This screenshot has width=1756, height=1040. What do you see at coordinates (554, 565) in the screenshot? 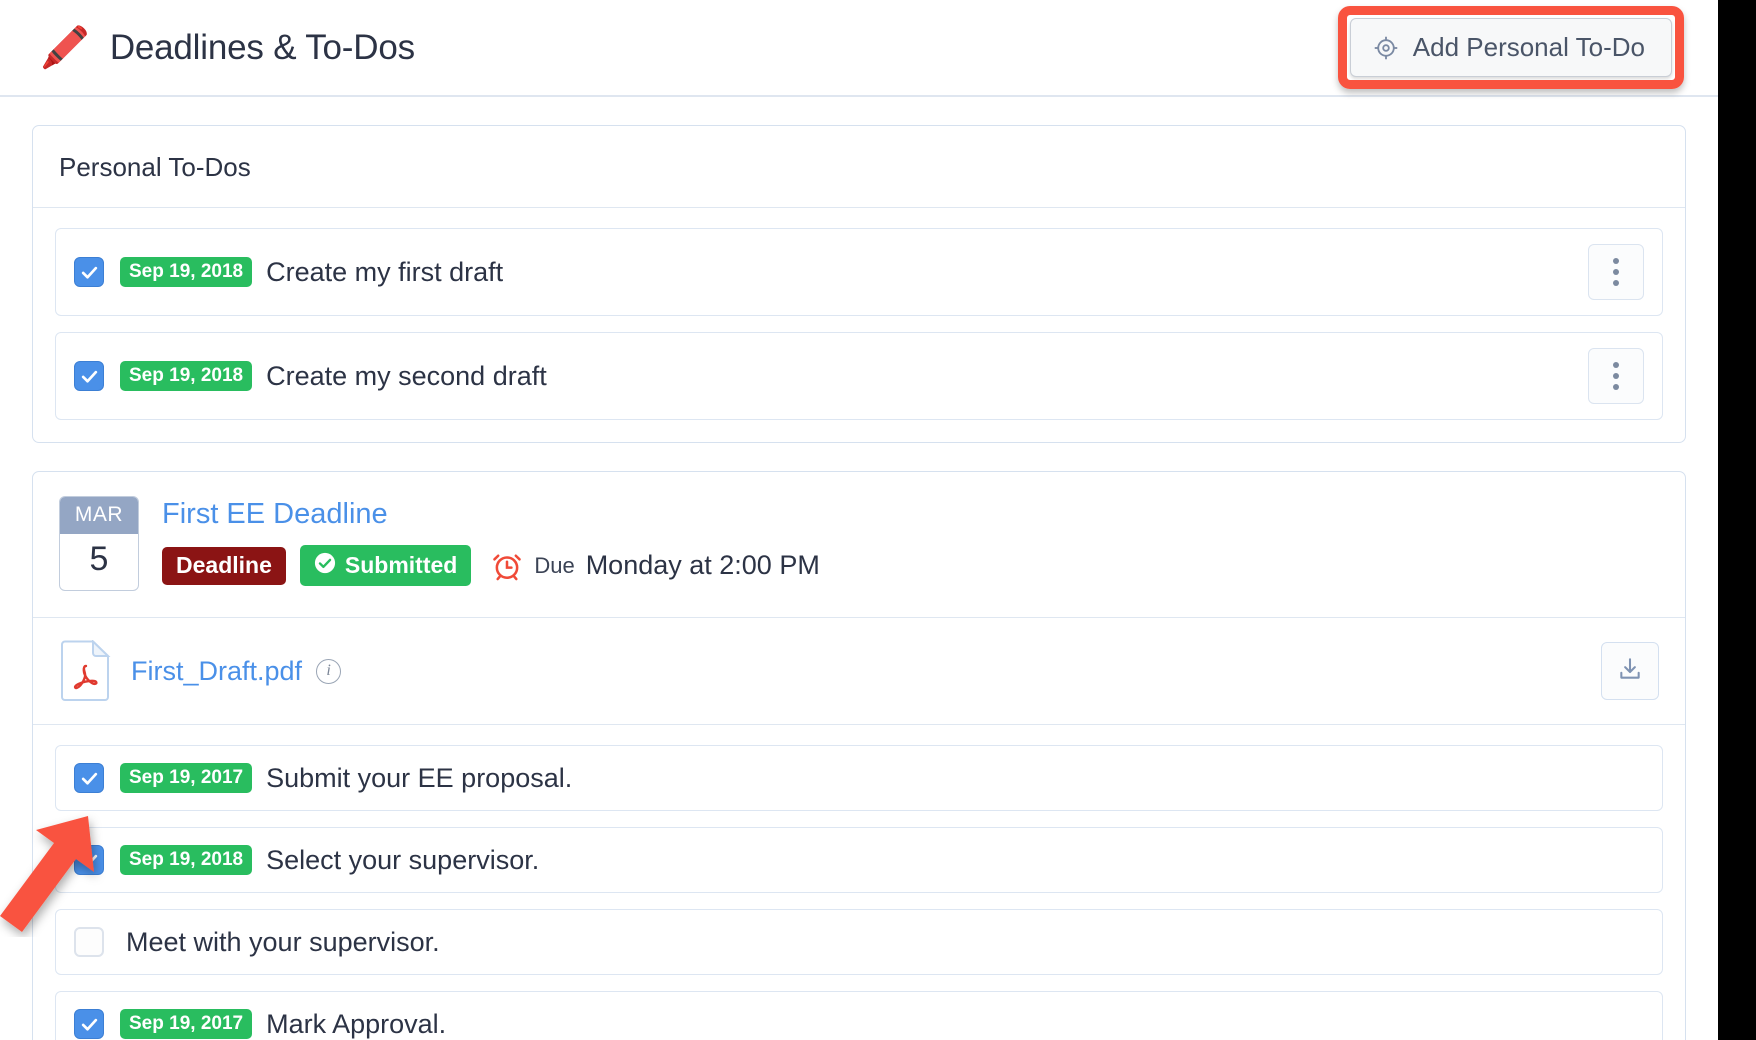
I see `due-label: Due` at bounding box center [554, 565].